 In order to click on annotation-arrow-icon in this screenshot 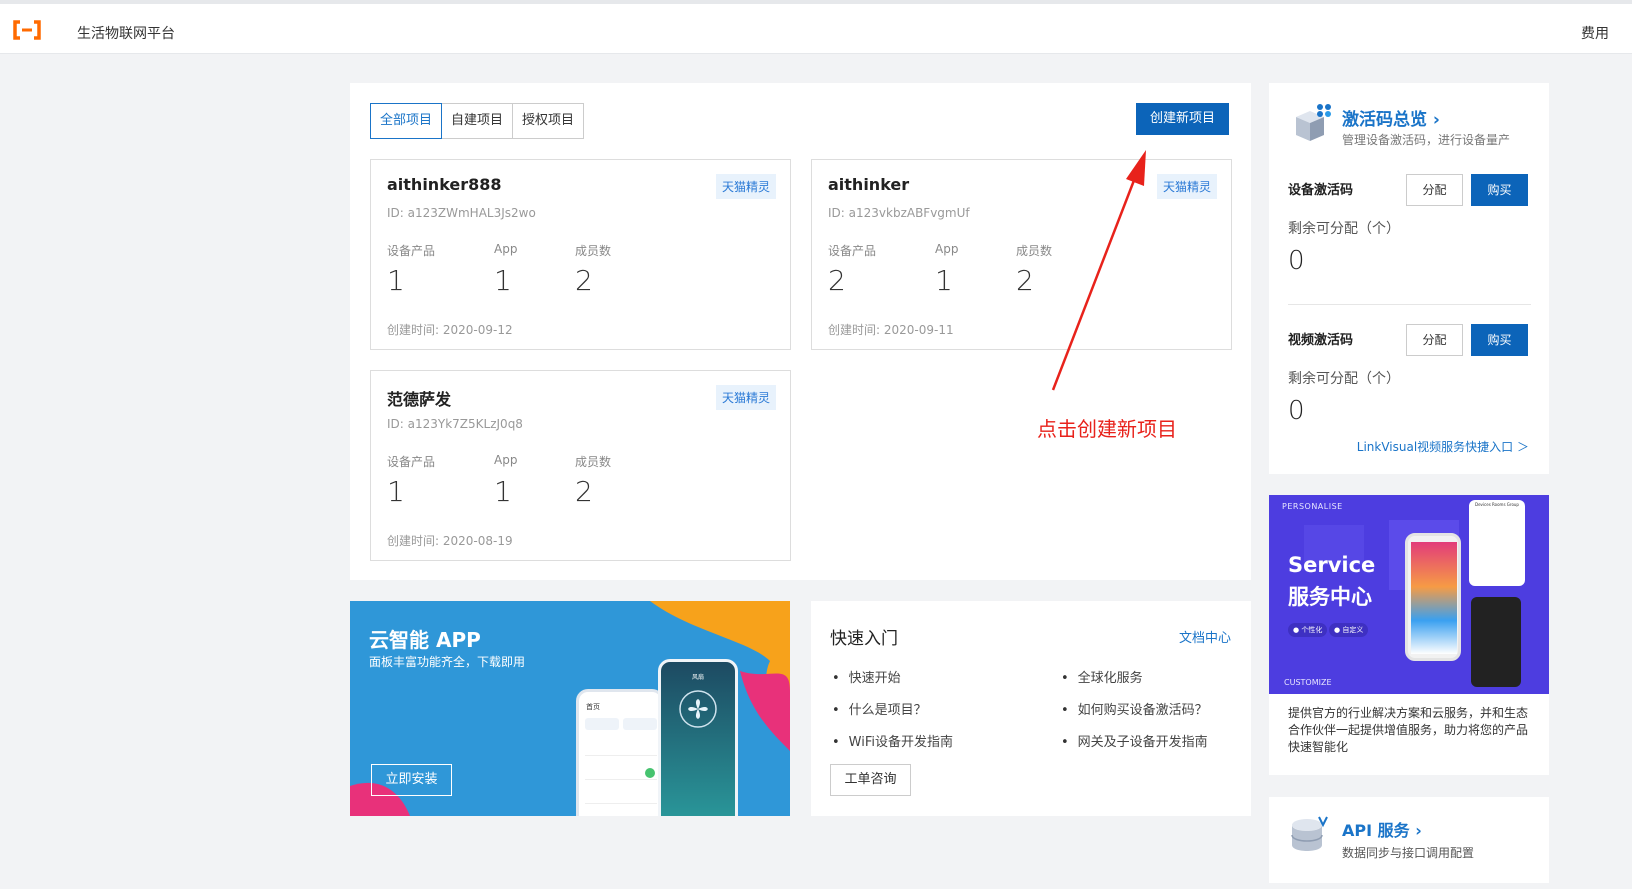, I will do `click(1098, 270)`.